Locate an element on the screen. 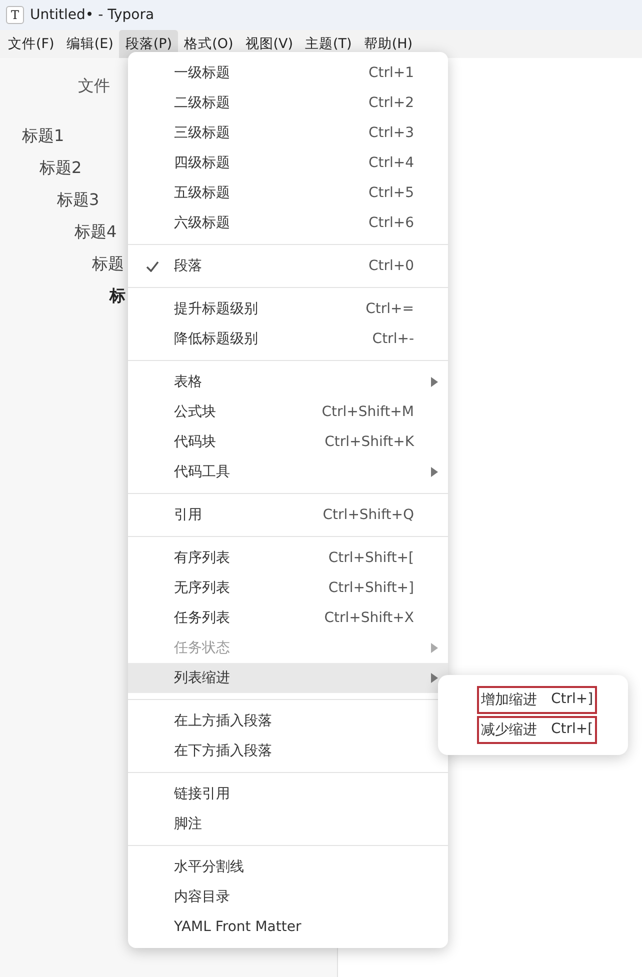 This screenshot has height=977, width=642. menu-item: 表格 is located at coordinates (288, 382).